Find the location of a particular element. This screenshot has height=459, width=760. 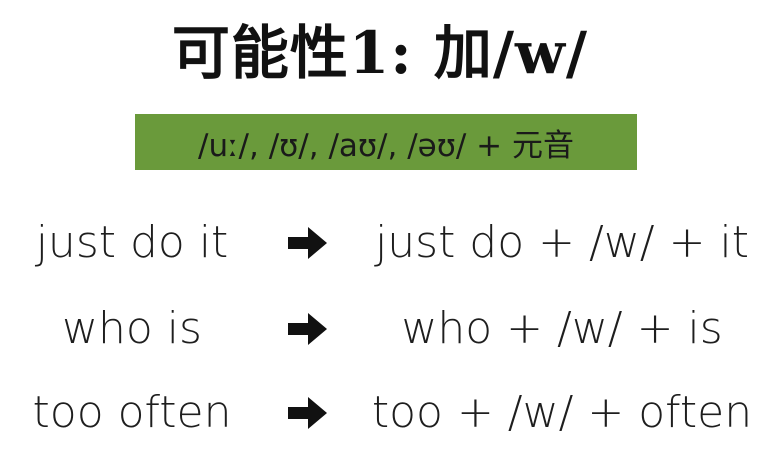

example-linking: just do + /w/ + it is located at coordinates (562, 242).